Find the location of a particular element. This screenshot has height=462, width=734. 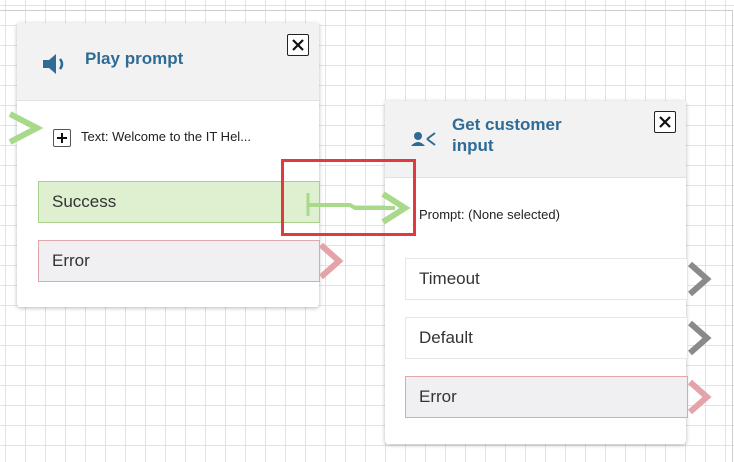

default-branch: Default is located at coordinates (546, 338).